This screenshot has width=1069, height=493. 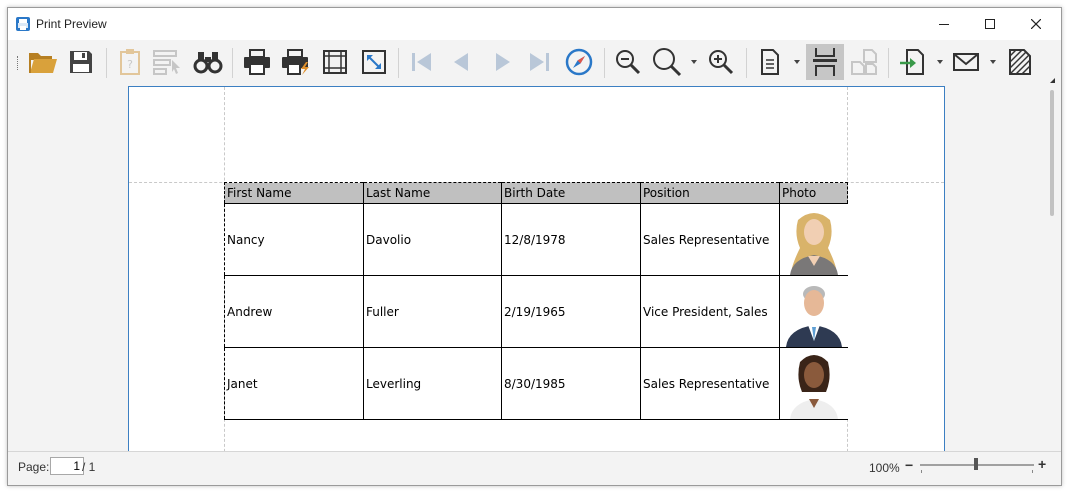 What do you see at coordinates (571, 311) in the screenshot?
I see `cell-birth-date: 2/19/1965` at bounding box center [571, 311].